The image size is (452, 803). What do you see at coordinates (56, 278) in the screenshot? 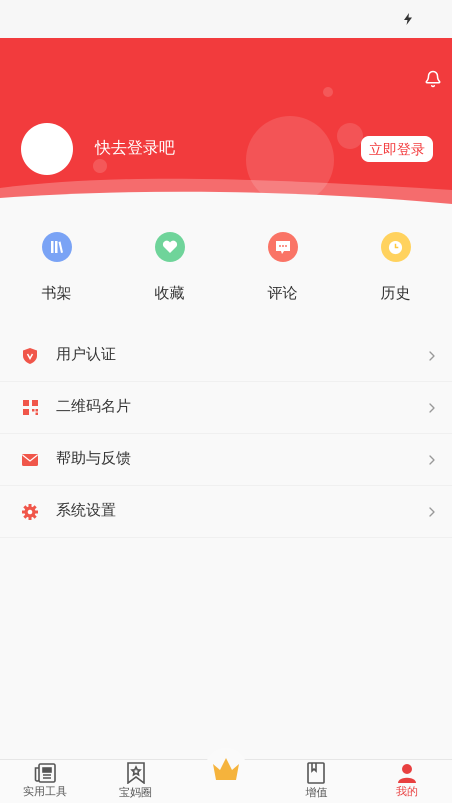
I see `shortcut-button: 书架` at bounding box center [56, 278].